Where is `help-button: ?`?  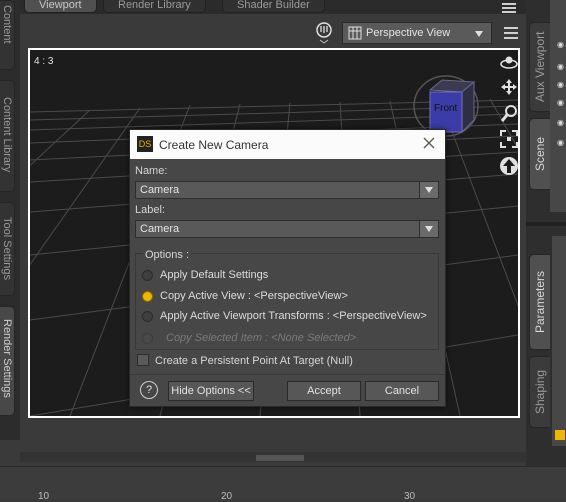 help-button: ? is located at coordinates (149, 390).